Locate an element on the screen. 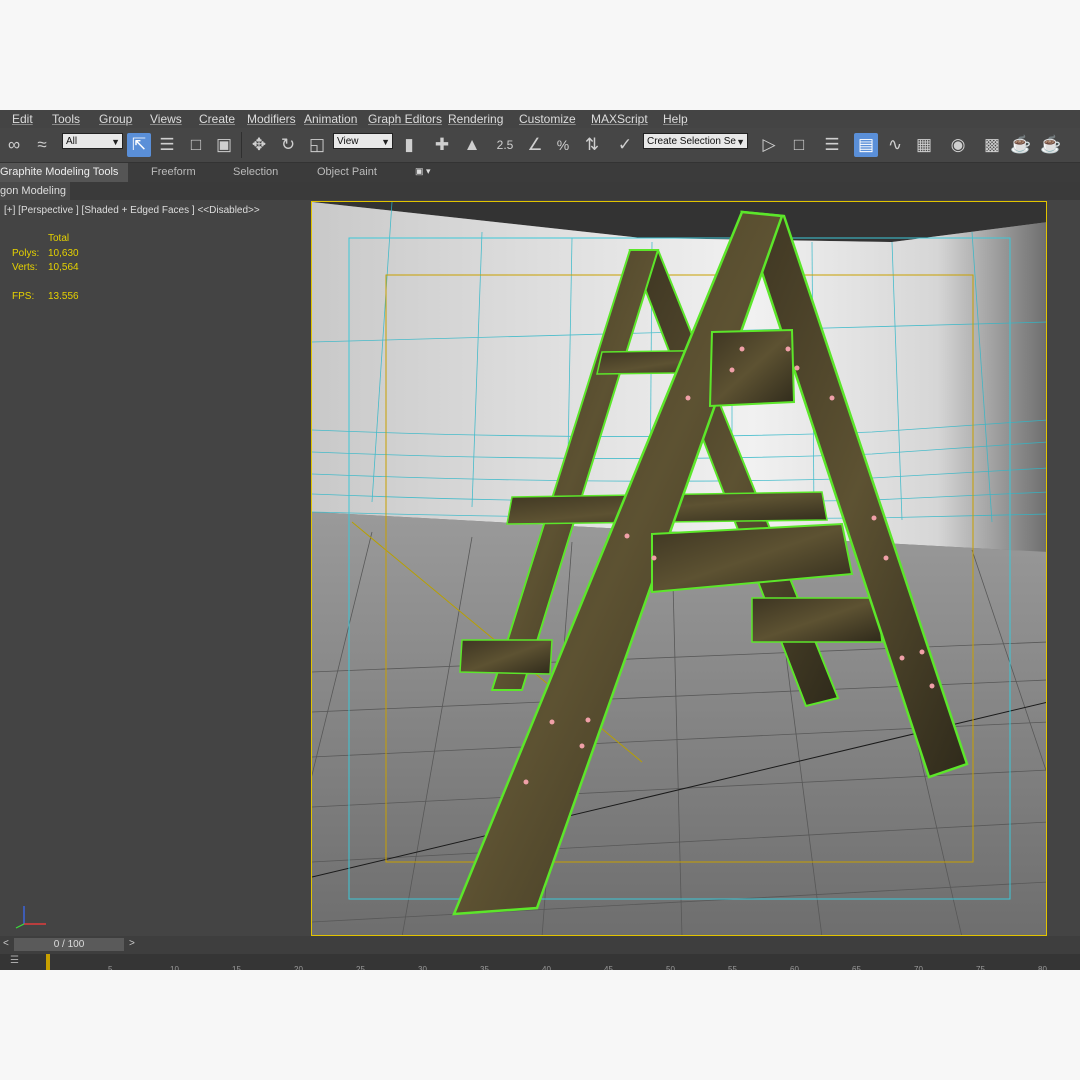  tab-object-paint: Object Paint is located at coordinates (347, 172).